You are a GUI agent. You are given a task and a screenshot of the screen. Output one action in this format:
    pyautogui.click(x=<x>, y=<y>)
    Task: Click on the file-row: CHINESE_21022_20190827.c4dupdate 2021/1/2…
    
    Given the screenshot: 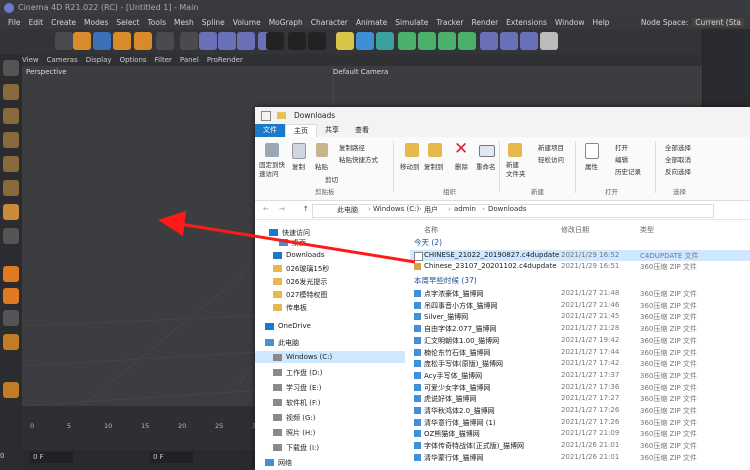 What is the action you would take?
    pyautogui.click(x=580, y=255)
    